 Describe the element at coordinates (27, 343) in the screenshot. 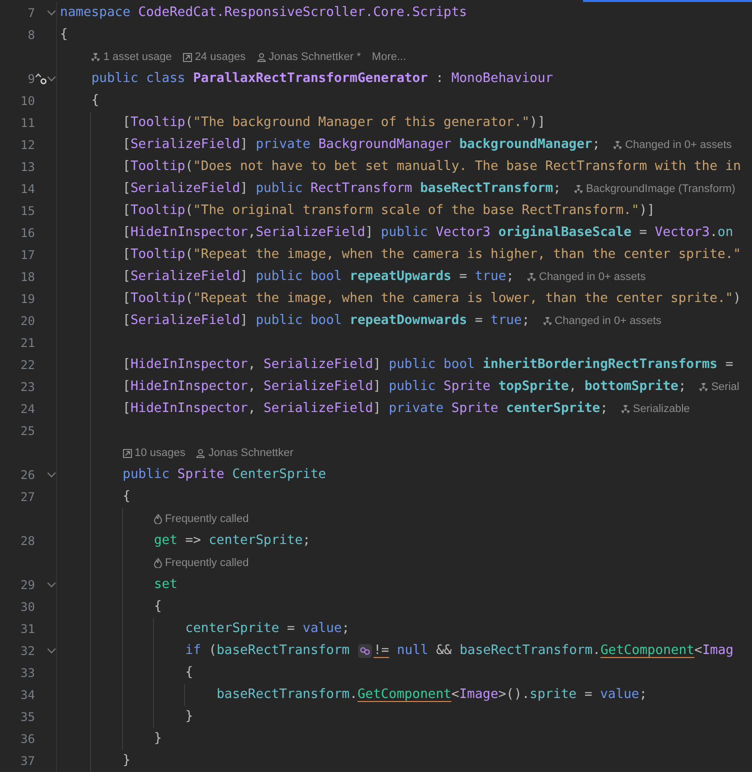

I see `line-number: 21` at that location.